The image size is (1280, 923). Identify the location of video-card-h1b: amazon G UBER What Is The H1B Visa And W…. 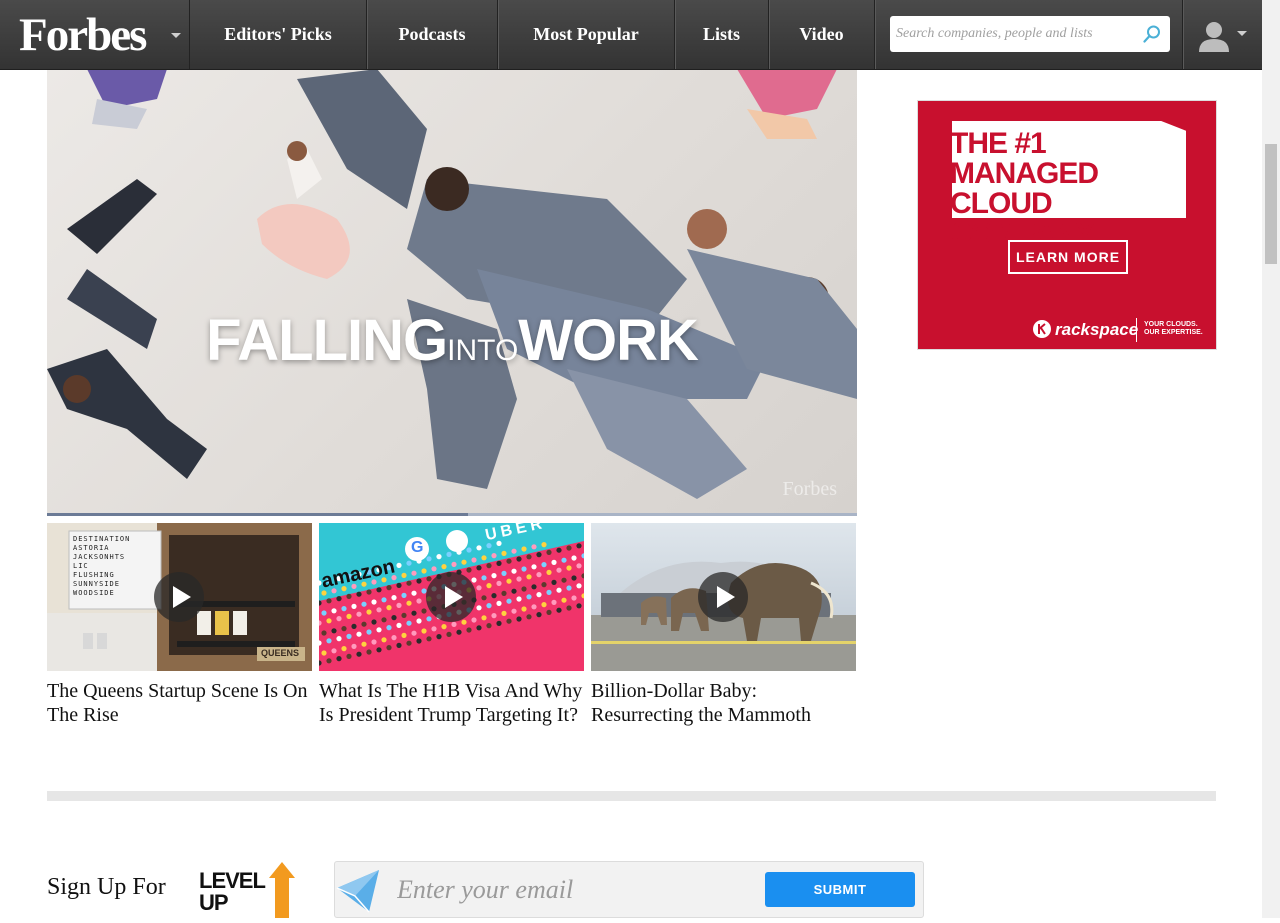
(451, 625).